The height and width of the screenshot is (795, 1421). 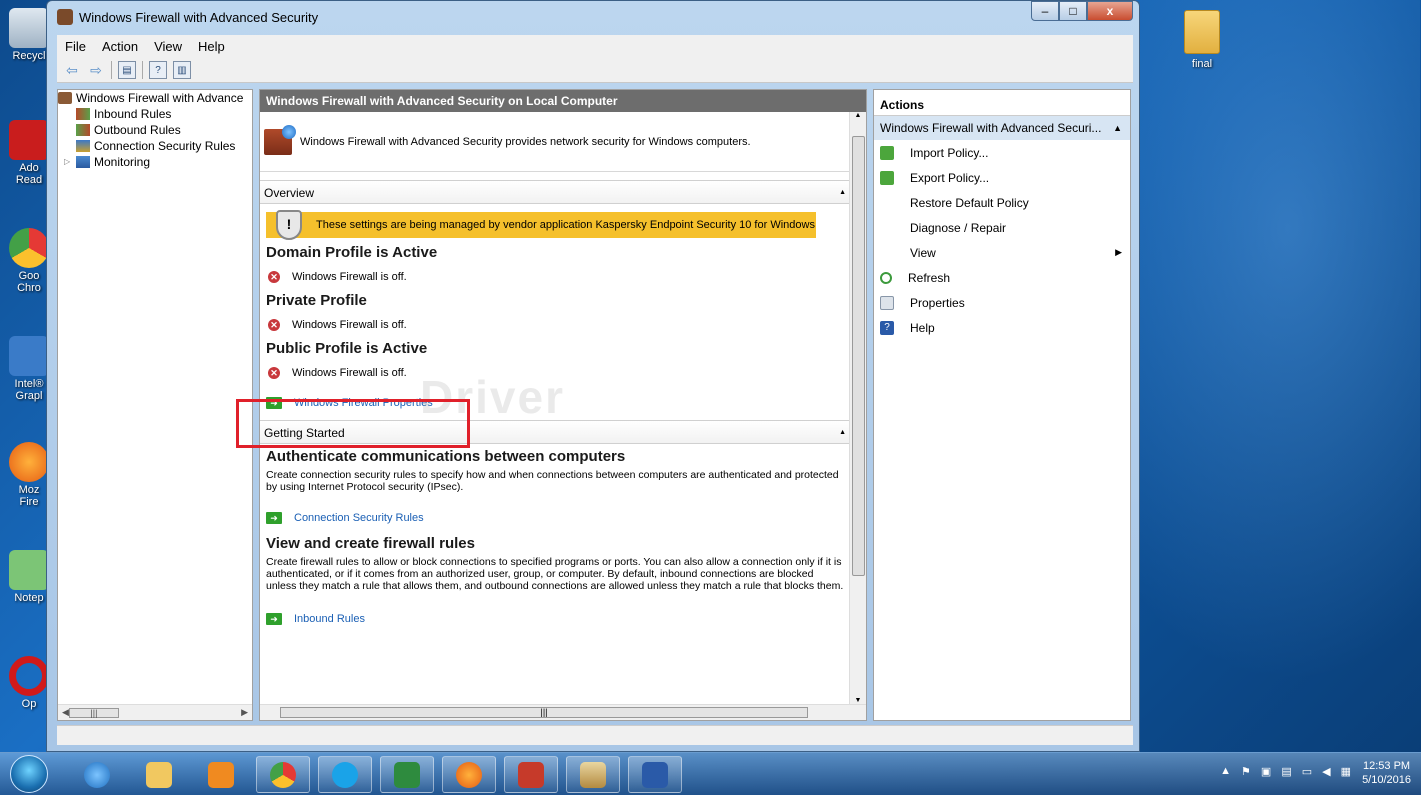 What do you see at coordinates (83, 114) in the screenshot?
I see `inbound-rules-icon` at bounding box center [83, 114].